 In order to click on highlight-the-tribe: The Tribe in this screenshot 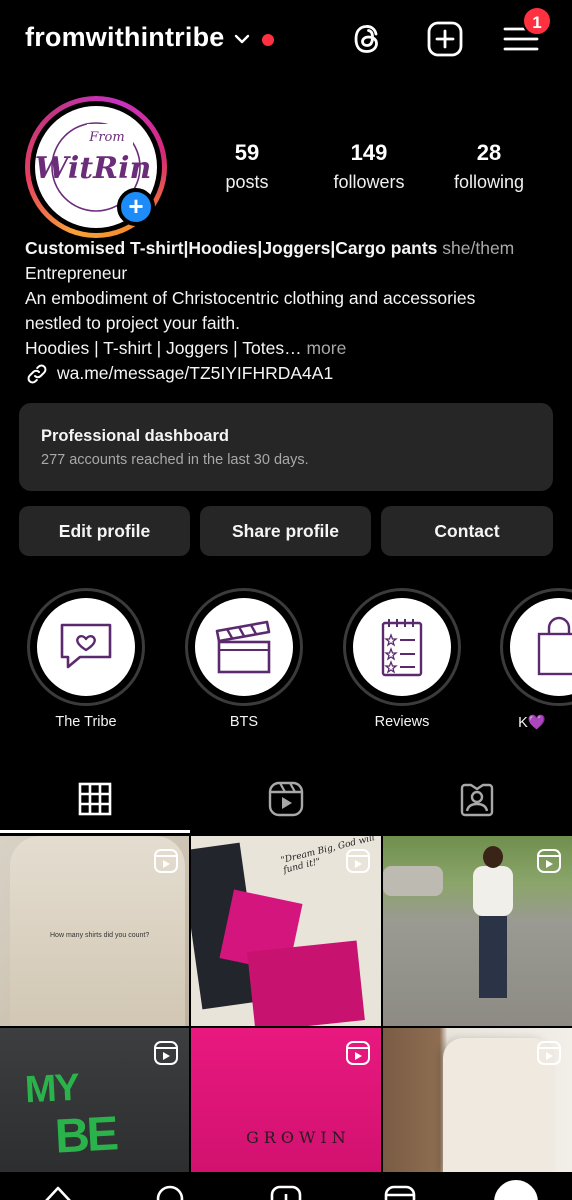, I will do `click(87, 659)`.